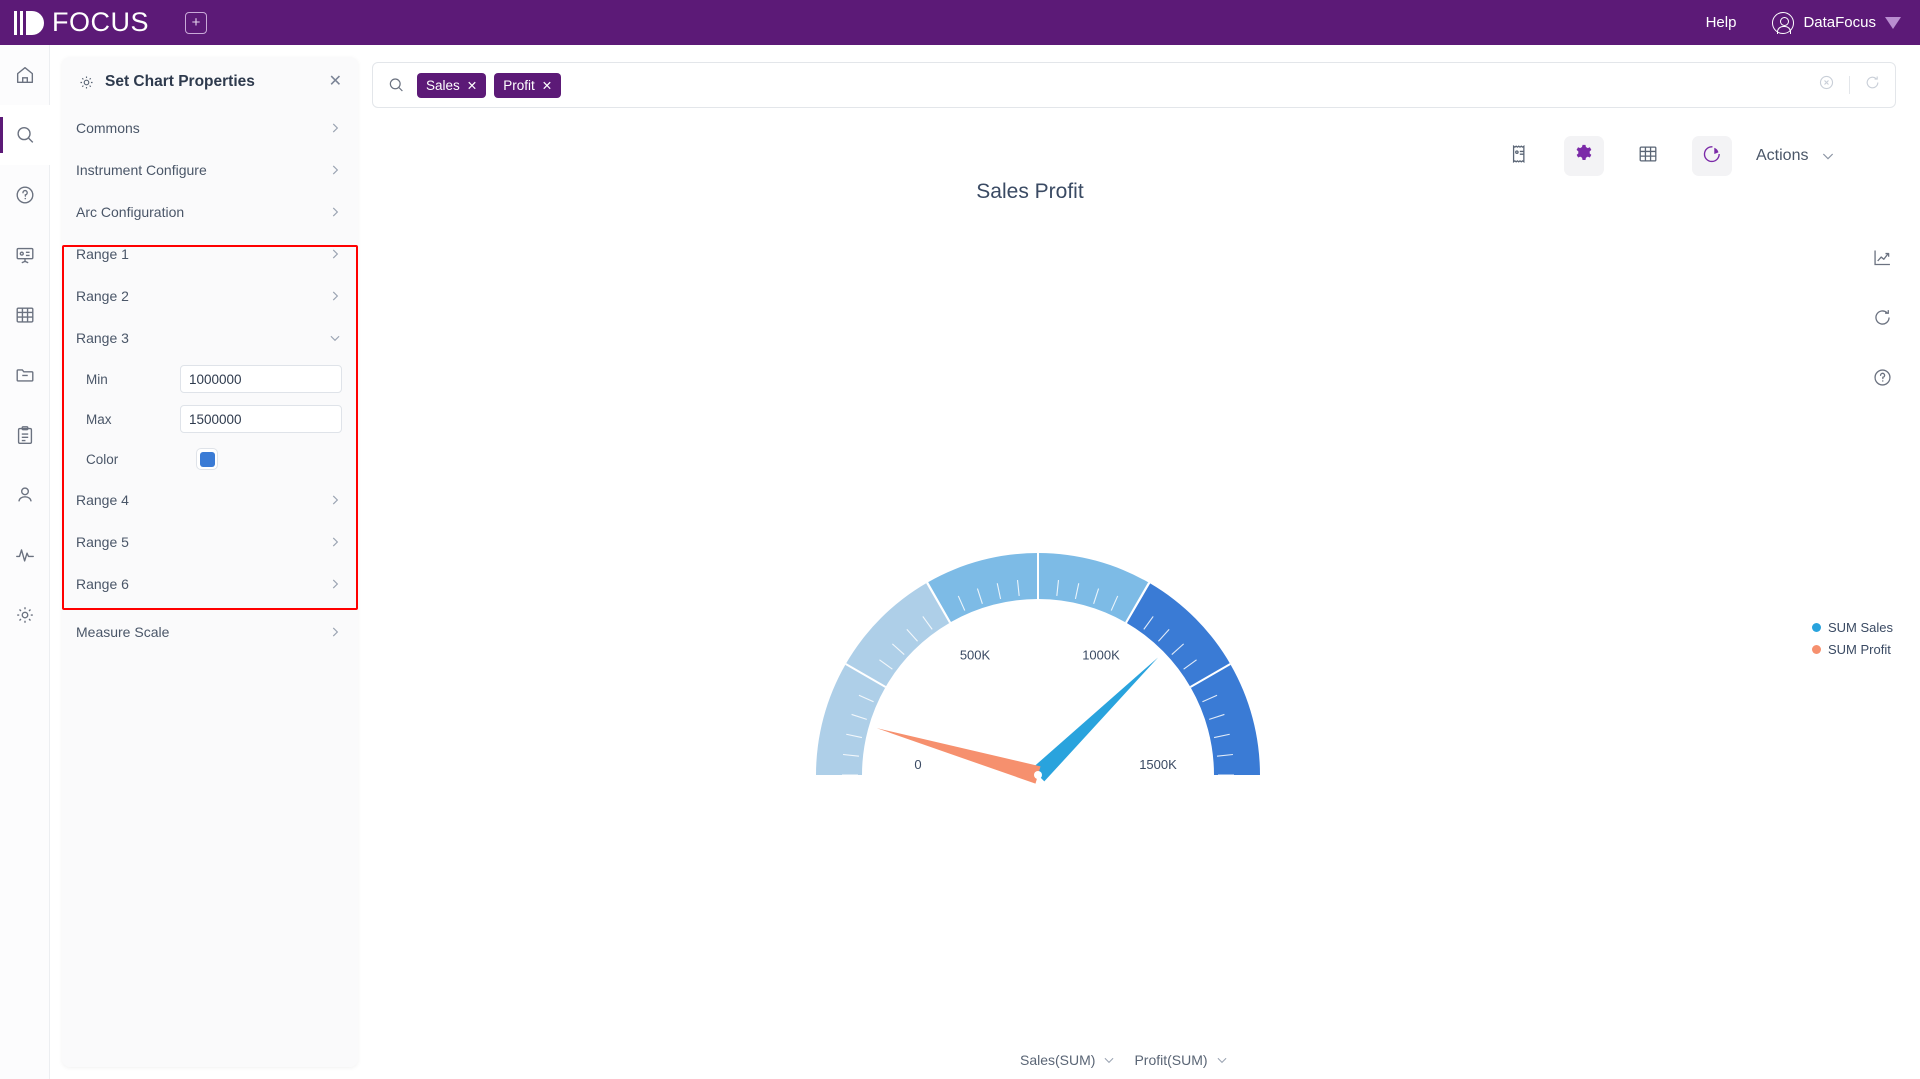 Image resolution: width=1920 pixels, height=1079 pixels. I want to click on color-swatch-fill, so click(207, 459).